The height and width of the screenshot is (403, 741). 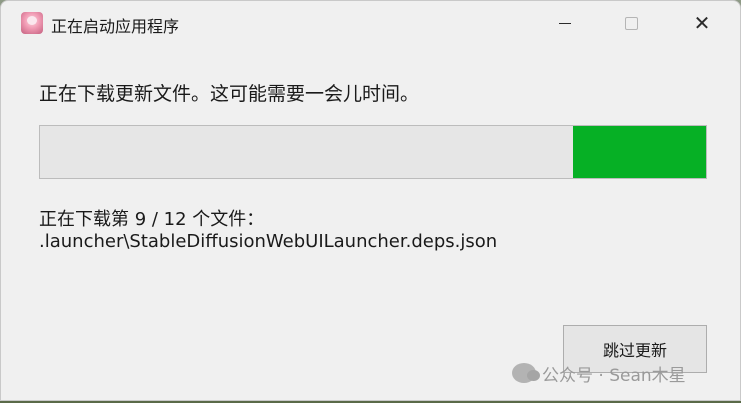 I want to click on window-title: 正在启动应用程序, so click(x=115, y=26).